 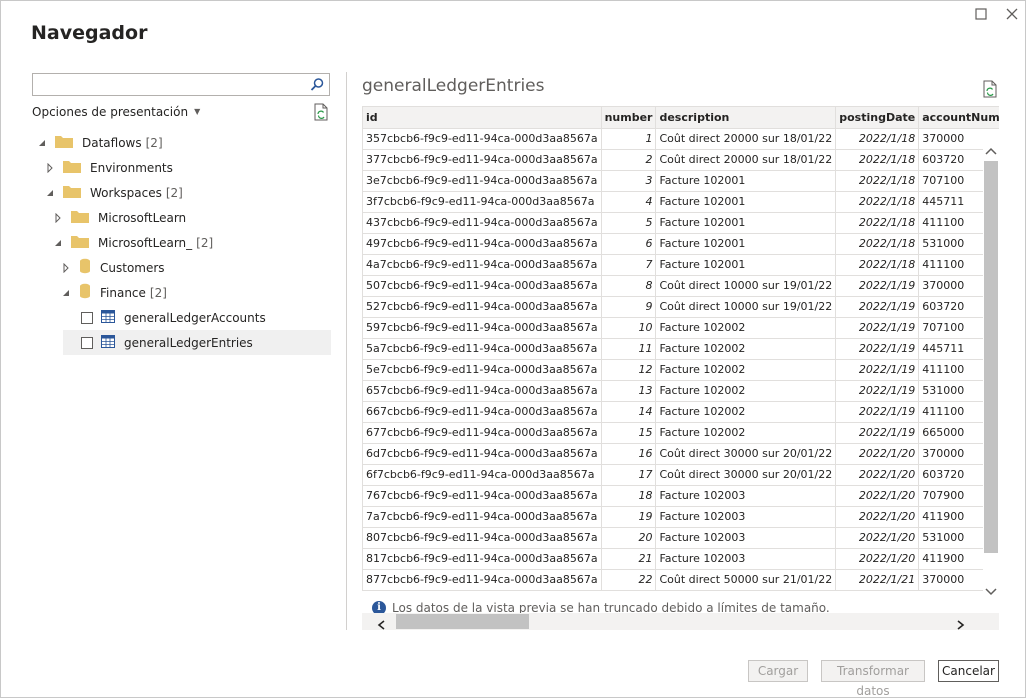 What do you see at coordinates (100, 142) in the screenshot?
I see `tree-node-dataflows: Dataflows [2]` at bounding box center [100, 142].